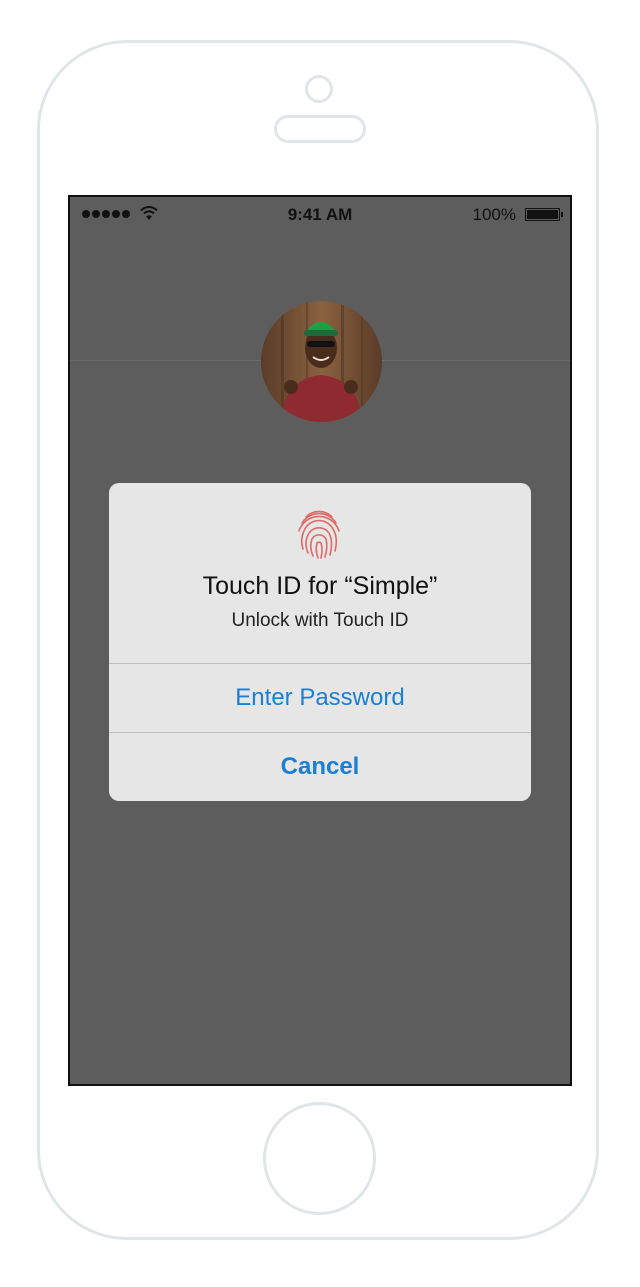 Image resolution: width=640 pixels, height=1287 pixels. Describe the element at coordinates (320, 129) in the screenshot. I see `speaker-grille` at that location.